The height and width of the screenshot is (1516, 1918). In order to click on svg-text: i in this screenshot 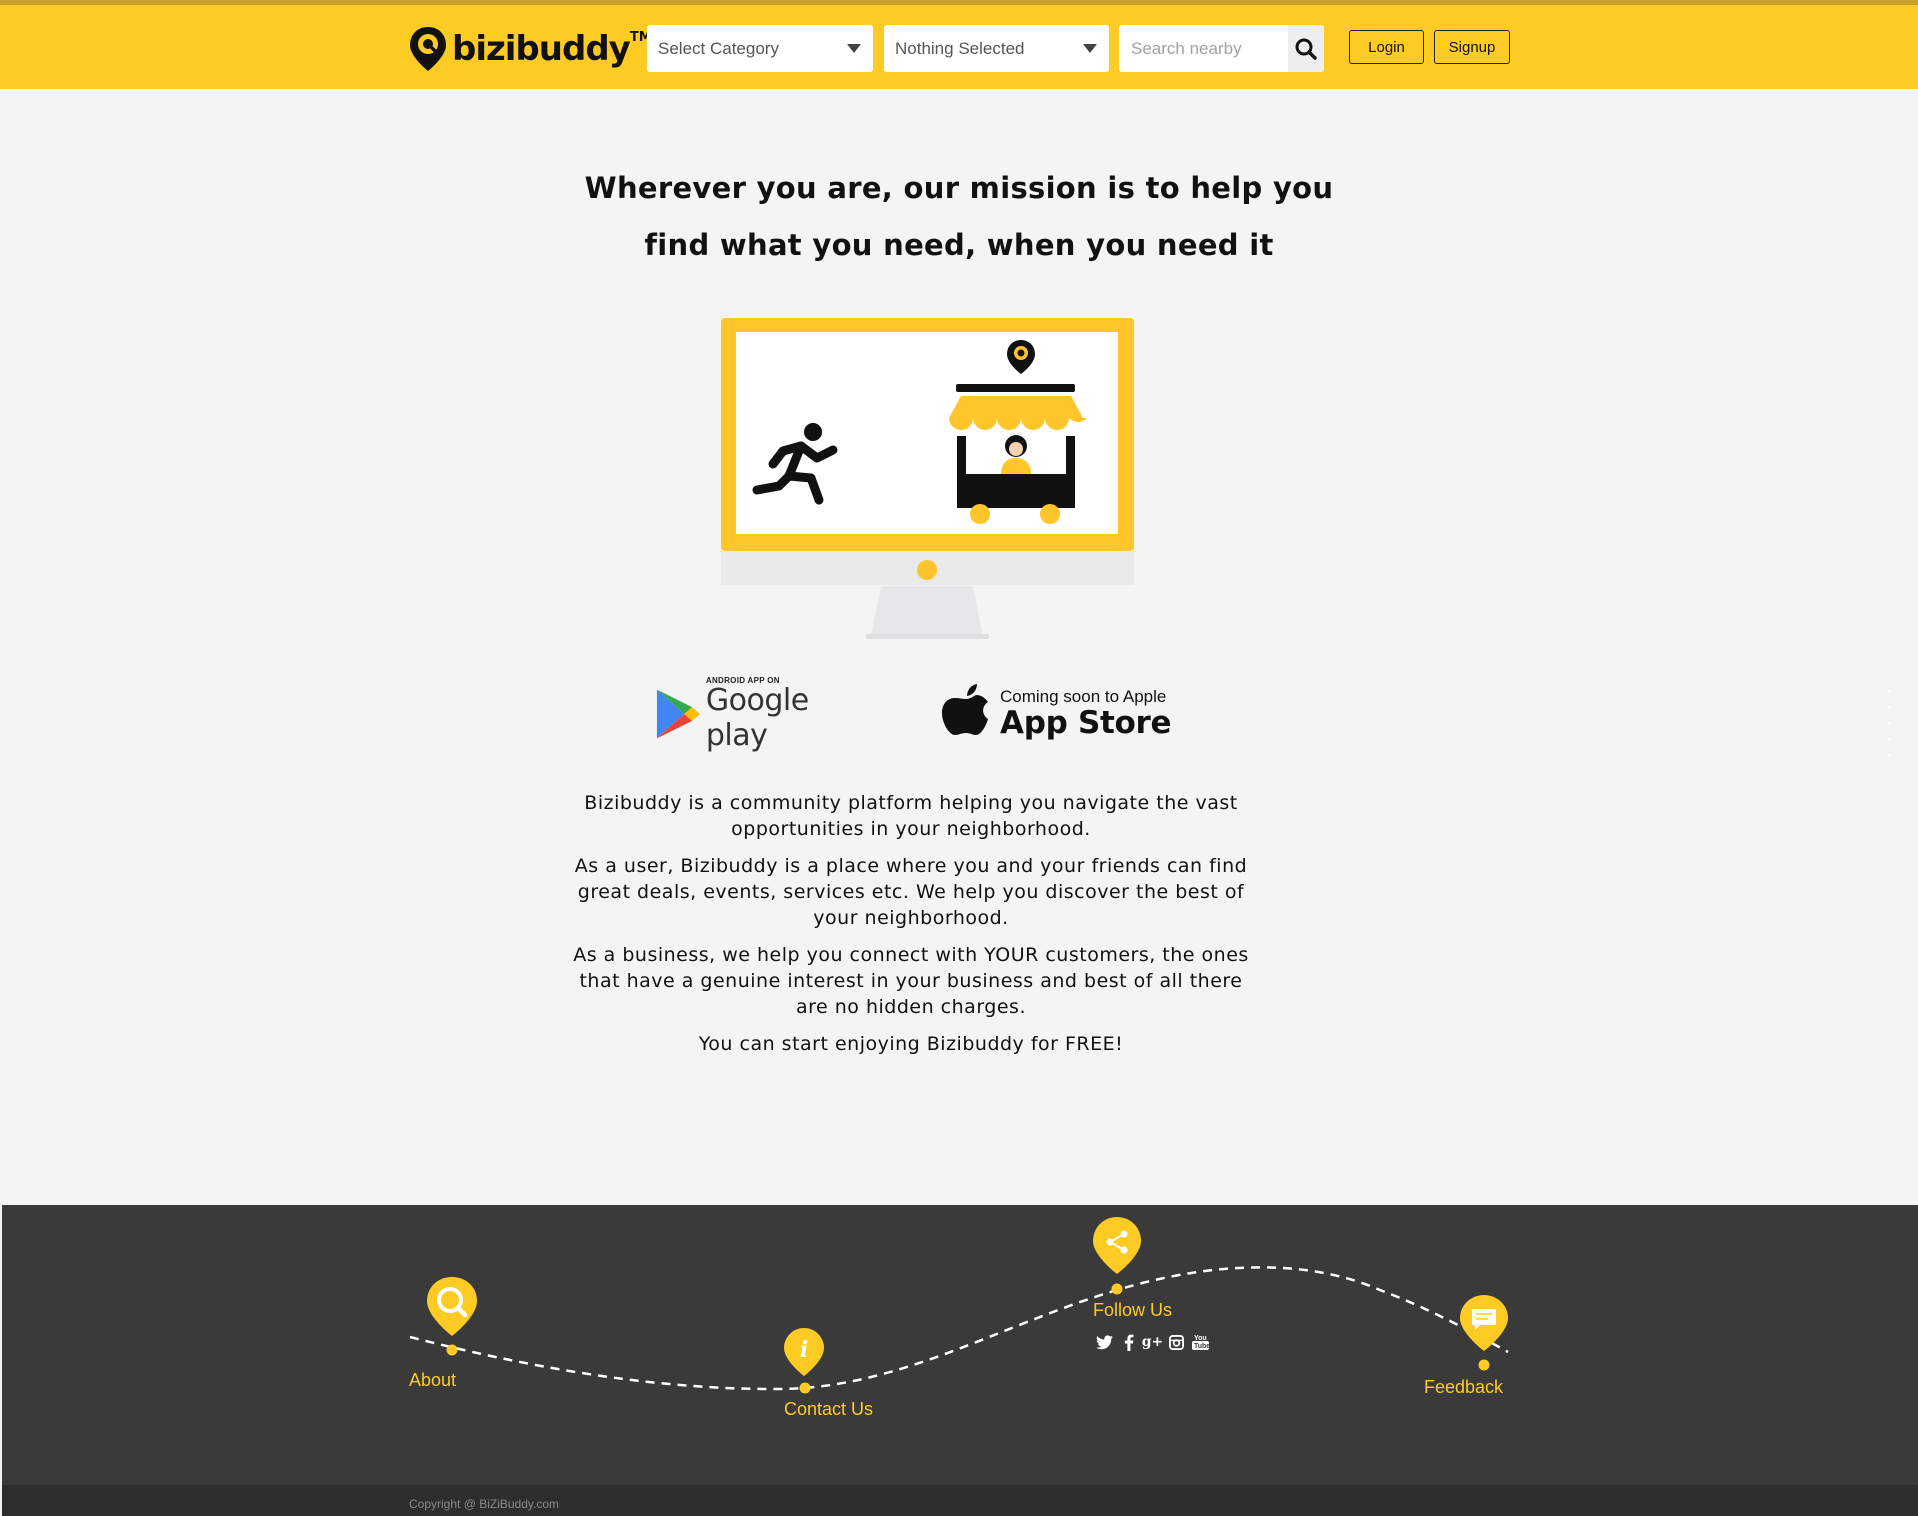, I will do `click(804, 1350)`.